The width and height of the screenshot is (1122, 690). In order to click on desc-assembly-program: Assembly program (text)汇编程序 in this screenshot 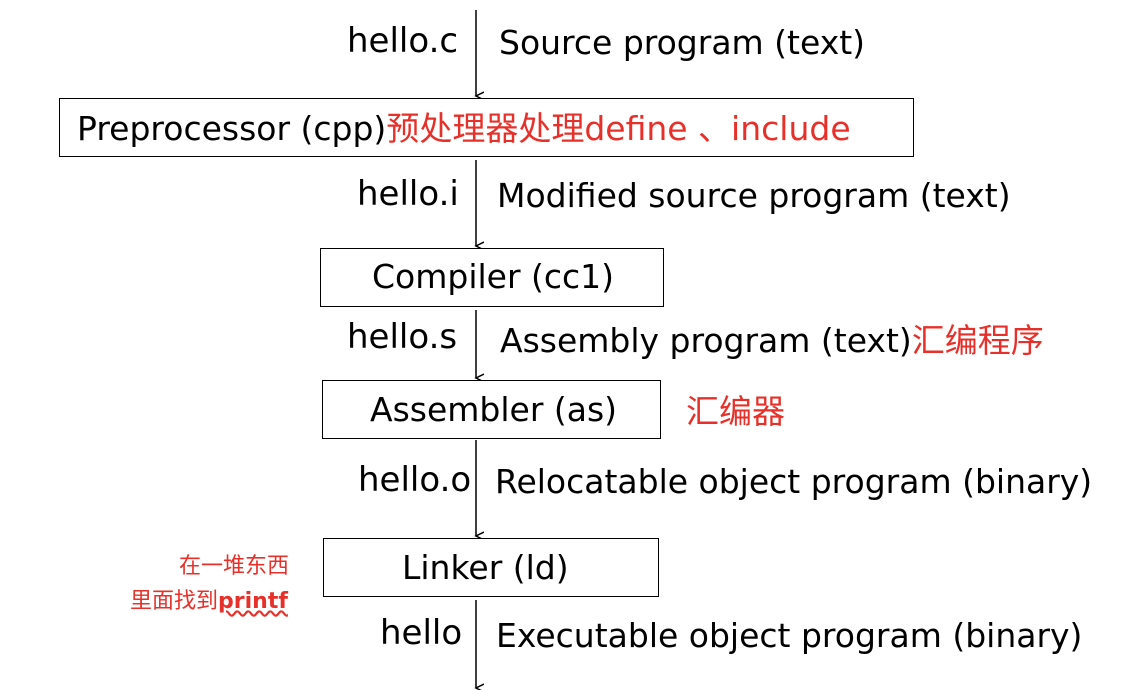, I will do `click(772, 340)`.